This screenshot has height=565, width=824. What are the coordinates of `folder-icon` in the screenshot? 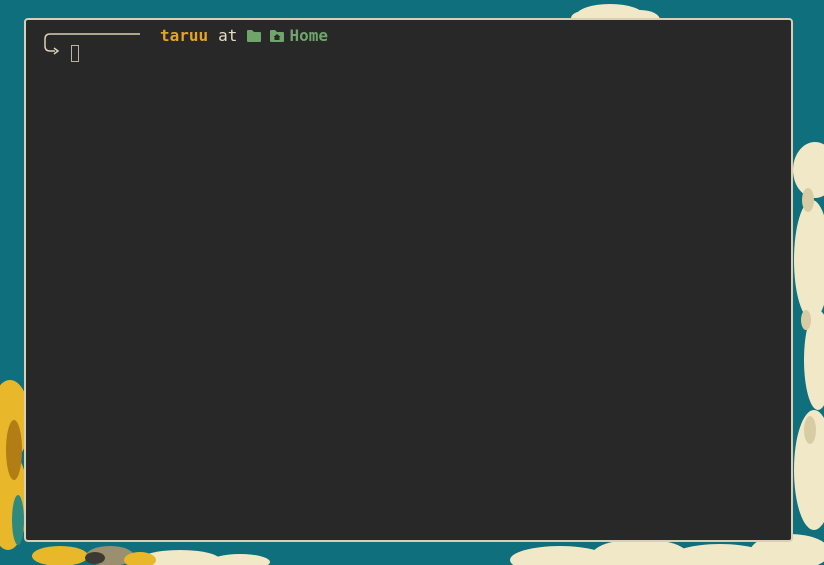 It's located at (254, 36).